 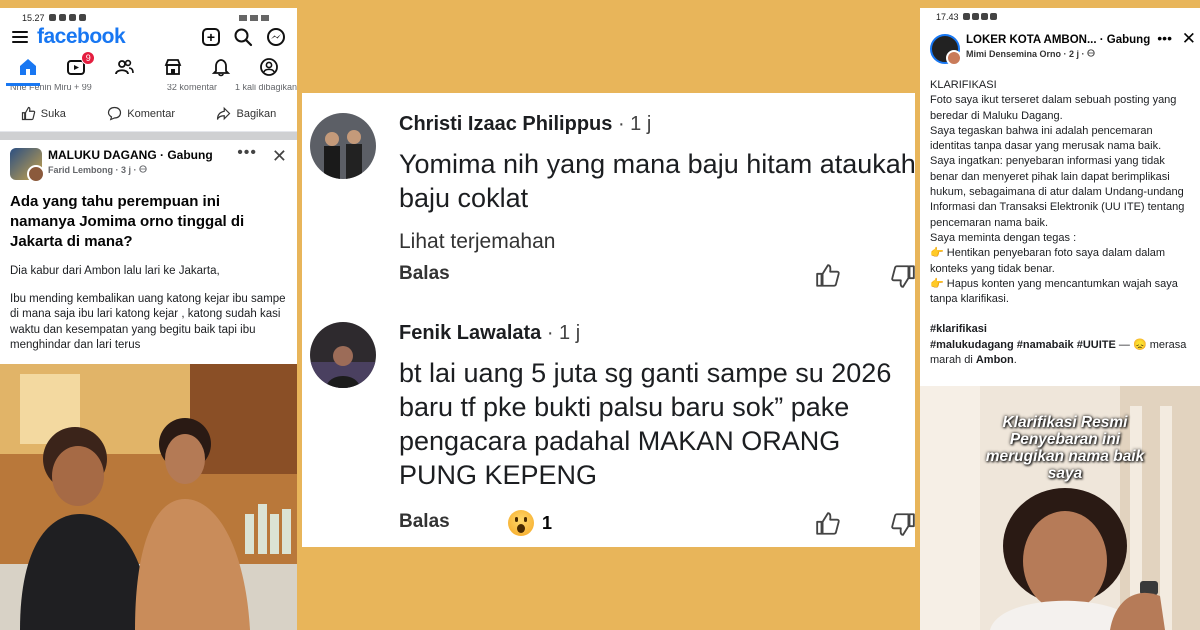 What do you see at coordinates (266, 90) in the screenshot?
I see `shares-count: 1 kali dibagikan` at bounding box center [266, 90].